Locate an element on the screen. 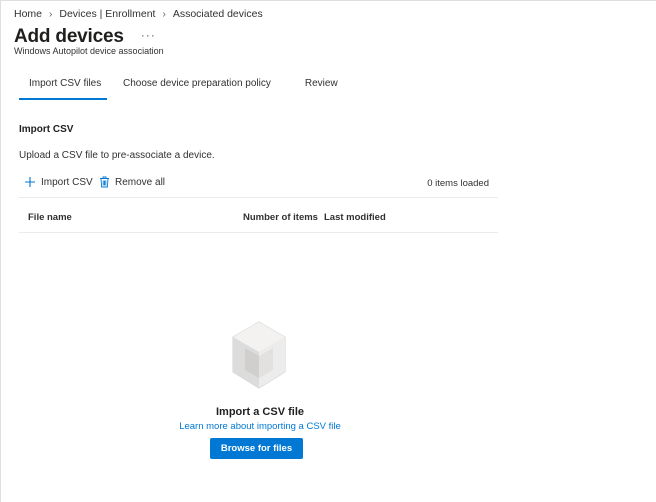 The height and width of the screenshot is (502, 656). more-options-button: ··· is located at coordinates (148, 35).